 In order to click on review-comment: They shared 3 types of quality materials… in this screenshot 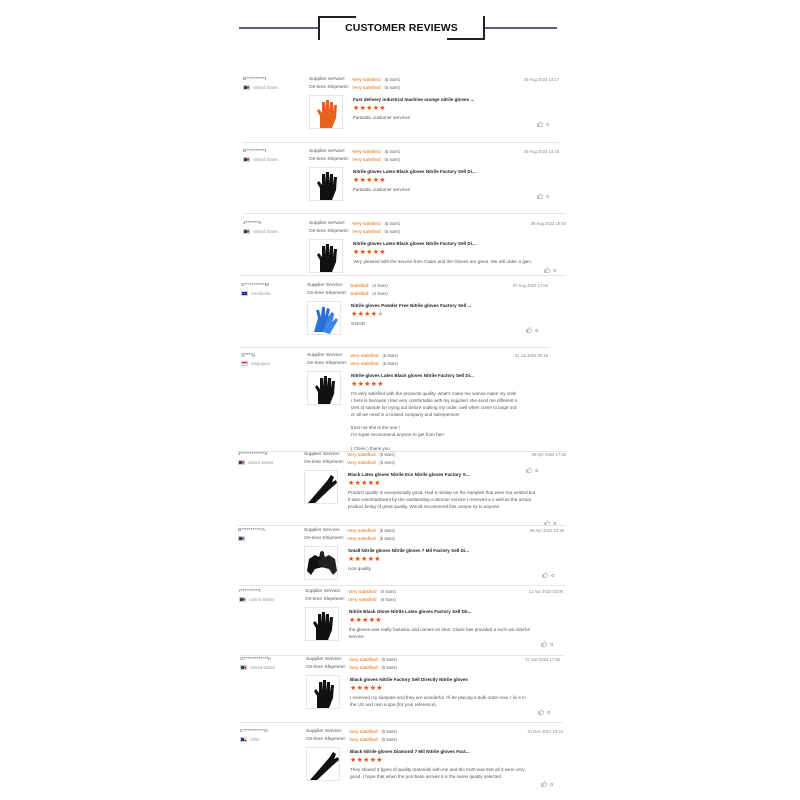, I will do `click(437, 773)`.